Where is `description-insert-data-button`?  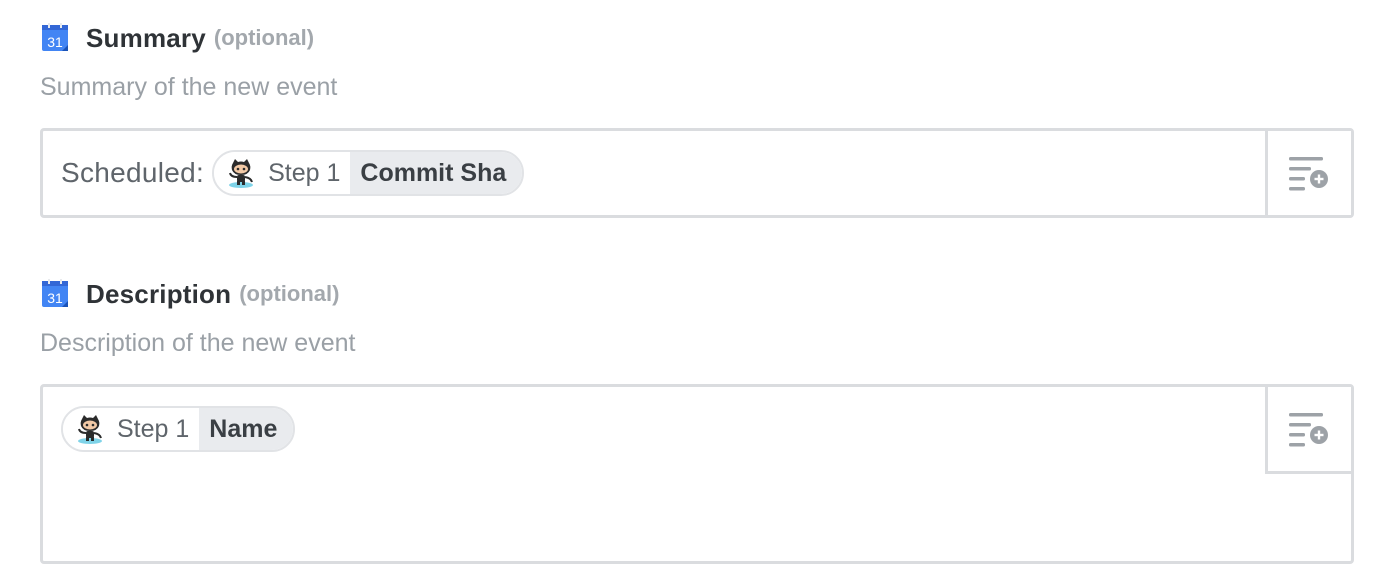 description-insert-data-button is located at coordinates (1308, 430).